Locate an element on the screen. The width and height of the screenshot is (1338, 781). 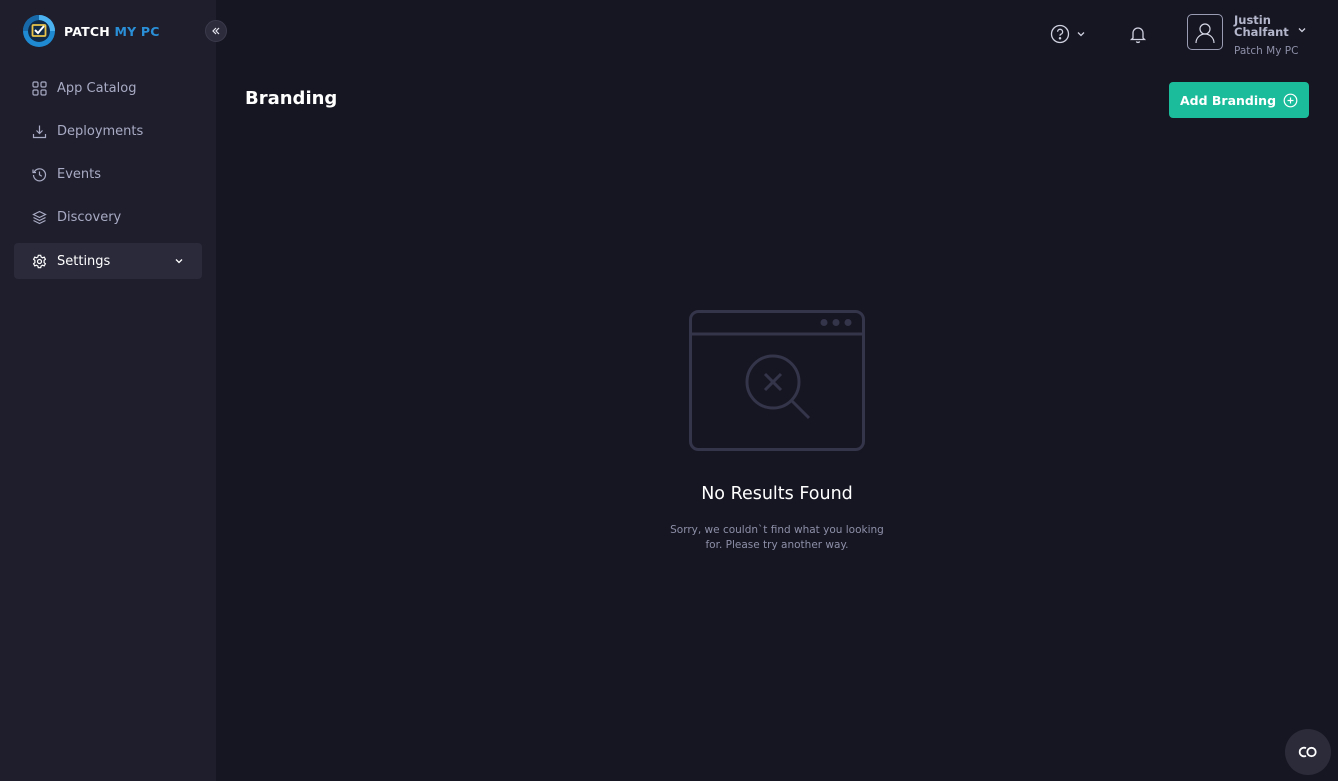
user-menu: Justin Chalfant Patch My PC is located at coordinates (1250, 35).